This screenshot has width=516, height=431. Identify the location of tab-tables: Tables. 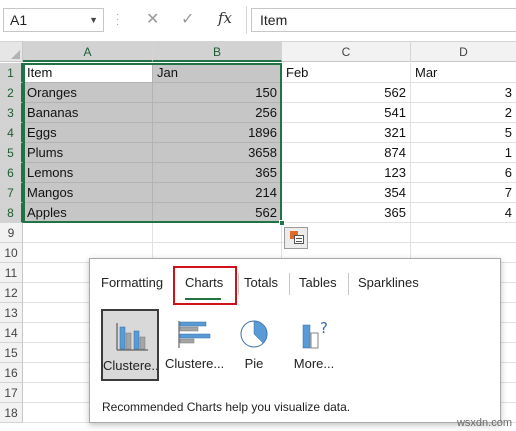
(318, 283).